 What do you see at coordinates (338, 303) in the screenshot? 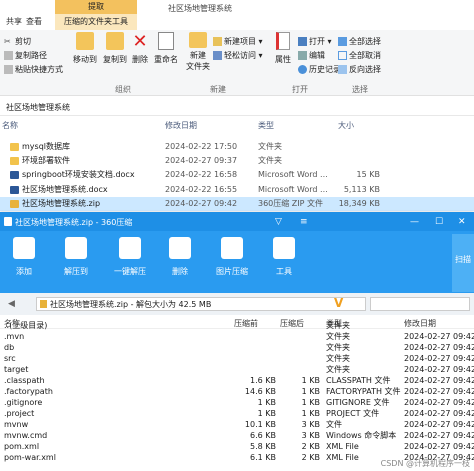
I see `path-dropdown-icon: V` at bounding box center [338, 303].